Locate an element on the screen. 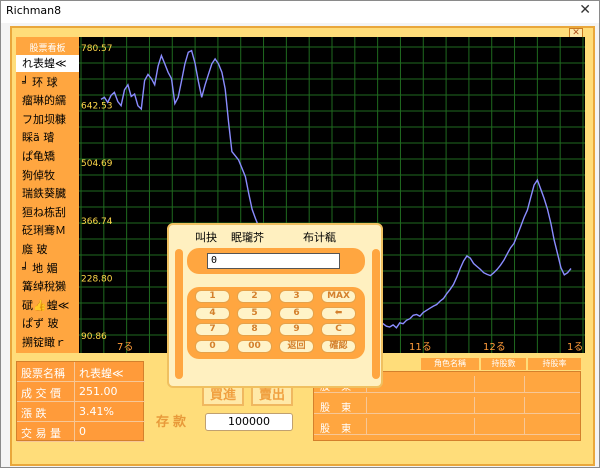 The width and height of the screenshot is (600, 468). info-row: 成 交 價 251.00 is located at coordinates (81, 392).